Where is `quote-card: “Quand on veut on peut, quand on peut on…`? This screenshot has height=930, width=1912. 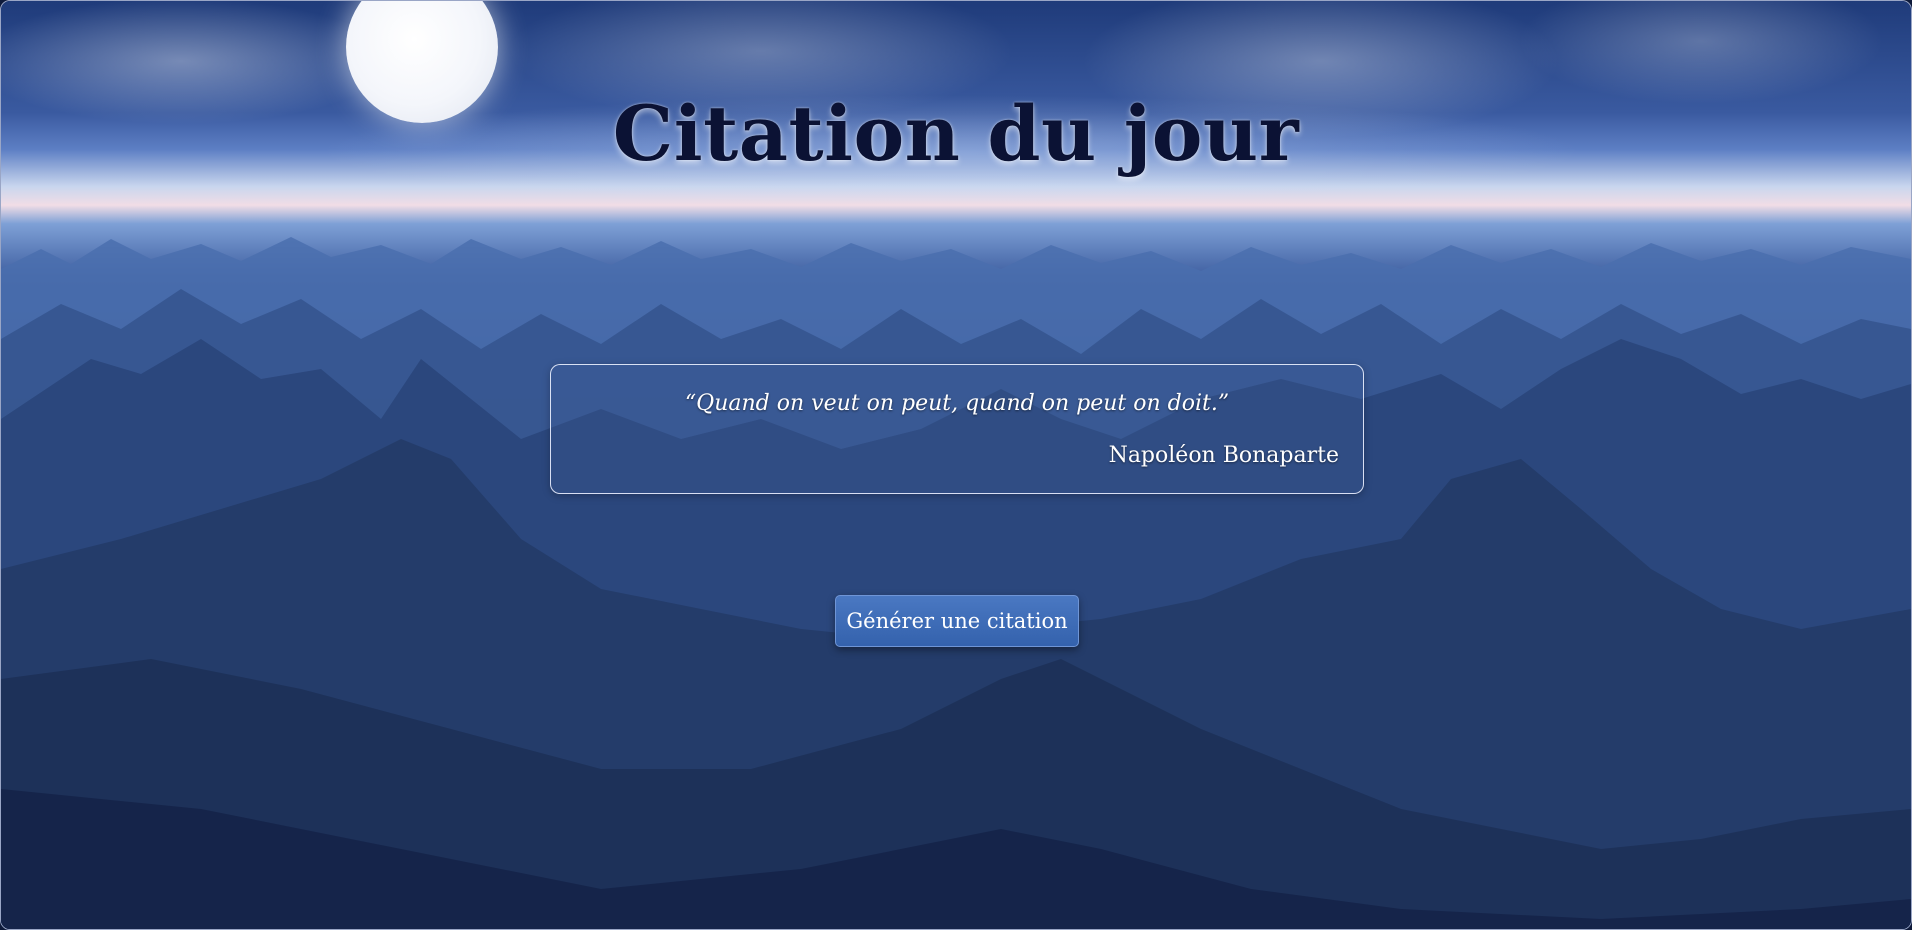
quote-card: “Quand on veut on peut, quand on peut on… is located at coordinates (957, 429).